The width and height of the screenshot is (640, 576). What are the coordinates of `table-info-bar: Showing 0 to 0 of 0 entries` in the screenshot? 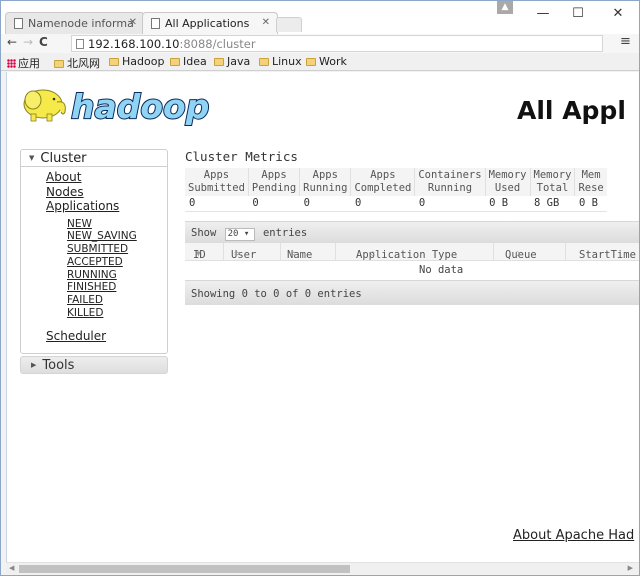 It's located at (412, 292).